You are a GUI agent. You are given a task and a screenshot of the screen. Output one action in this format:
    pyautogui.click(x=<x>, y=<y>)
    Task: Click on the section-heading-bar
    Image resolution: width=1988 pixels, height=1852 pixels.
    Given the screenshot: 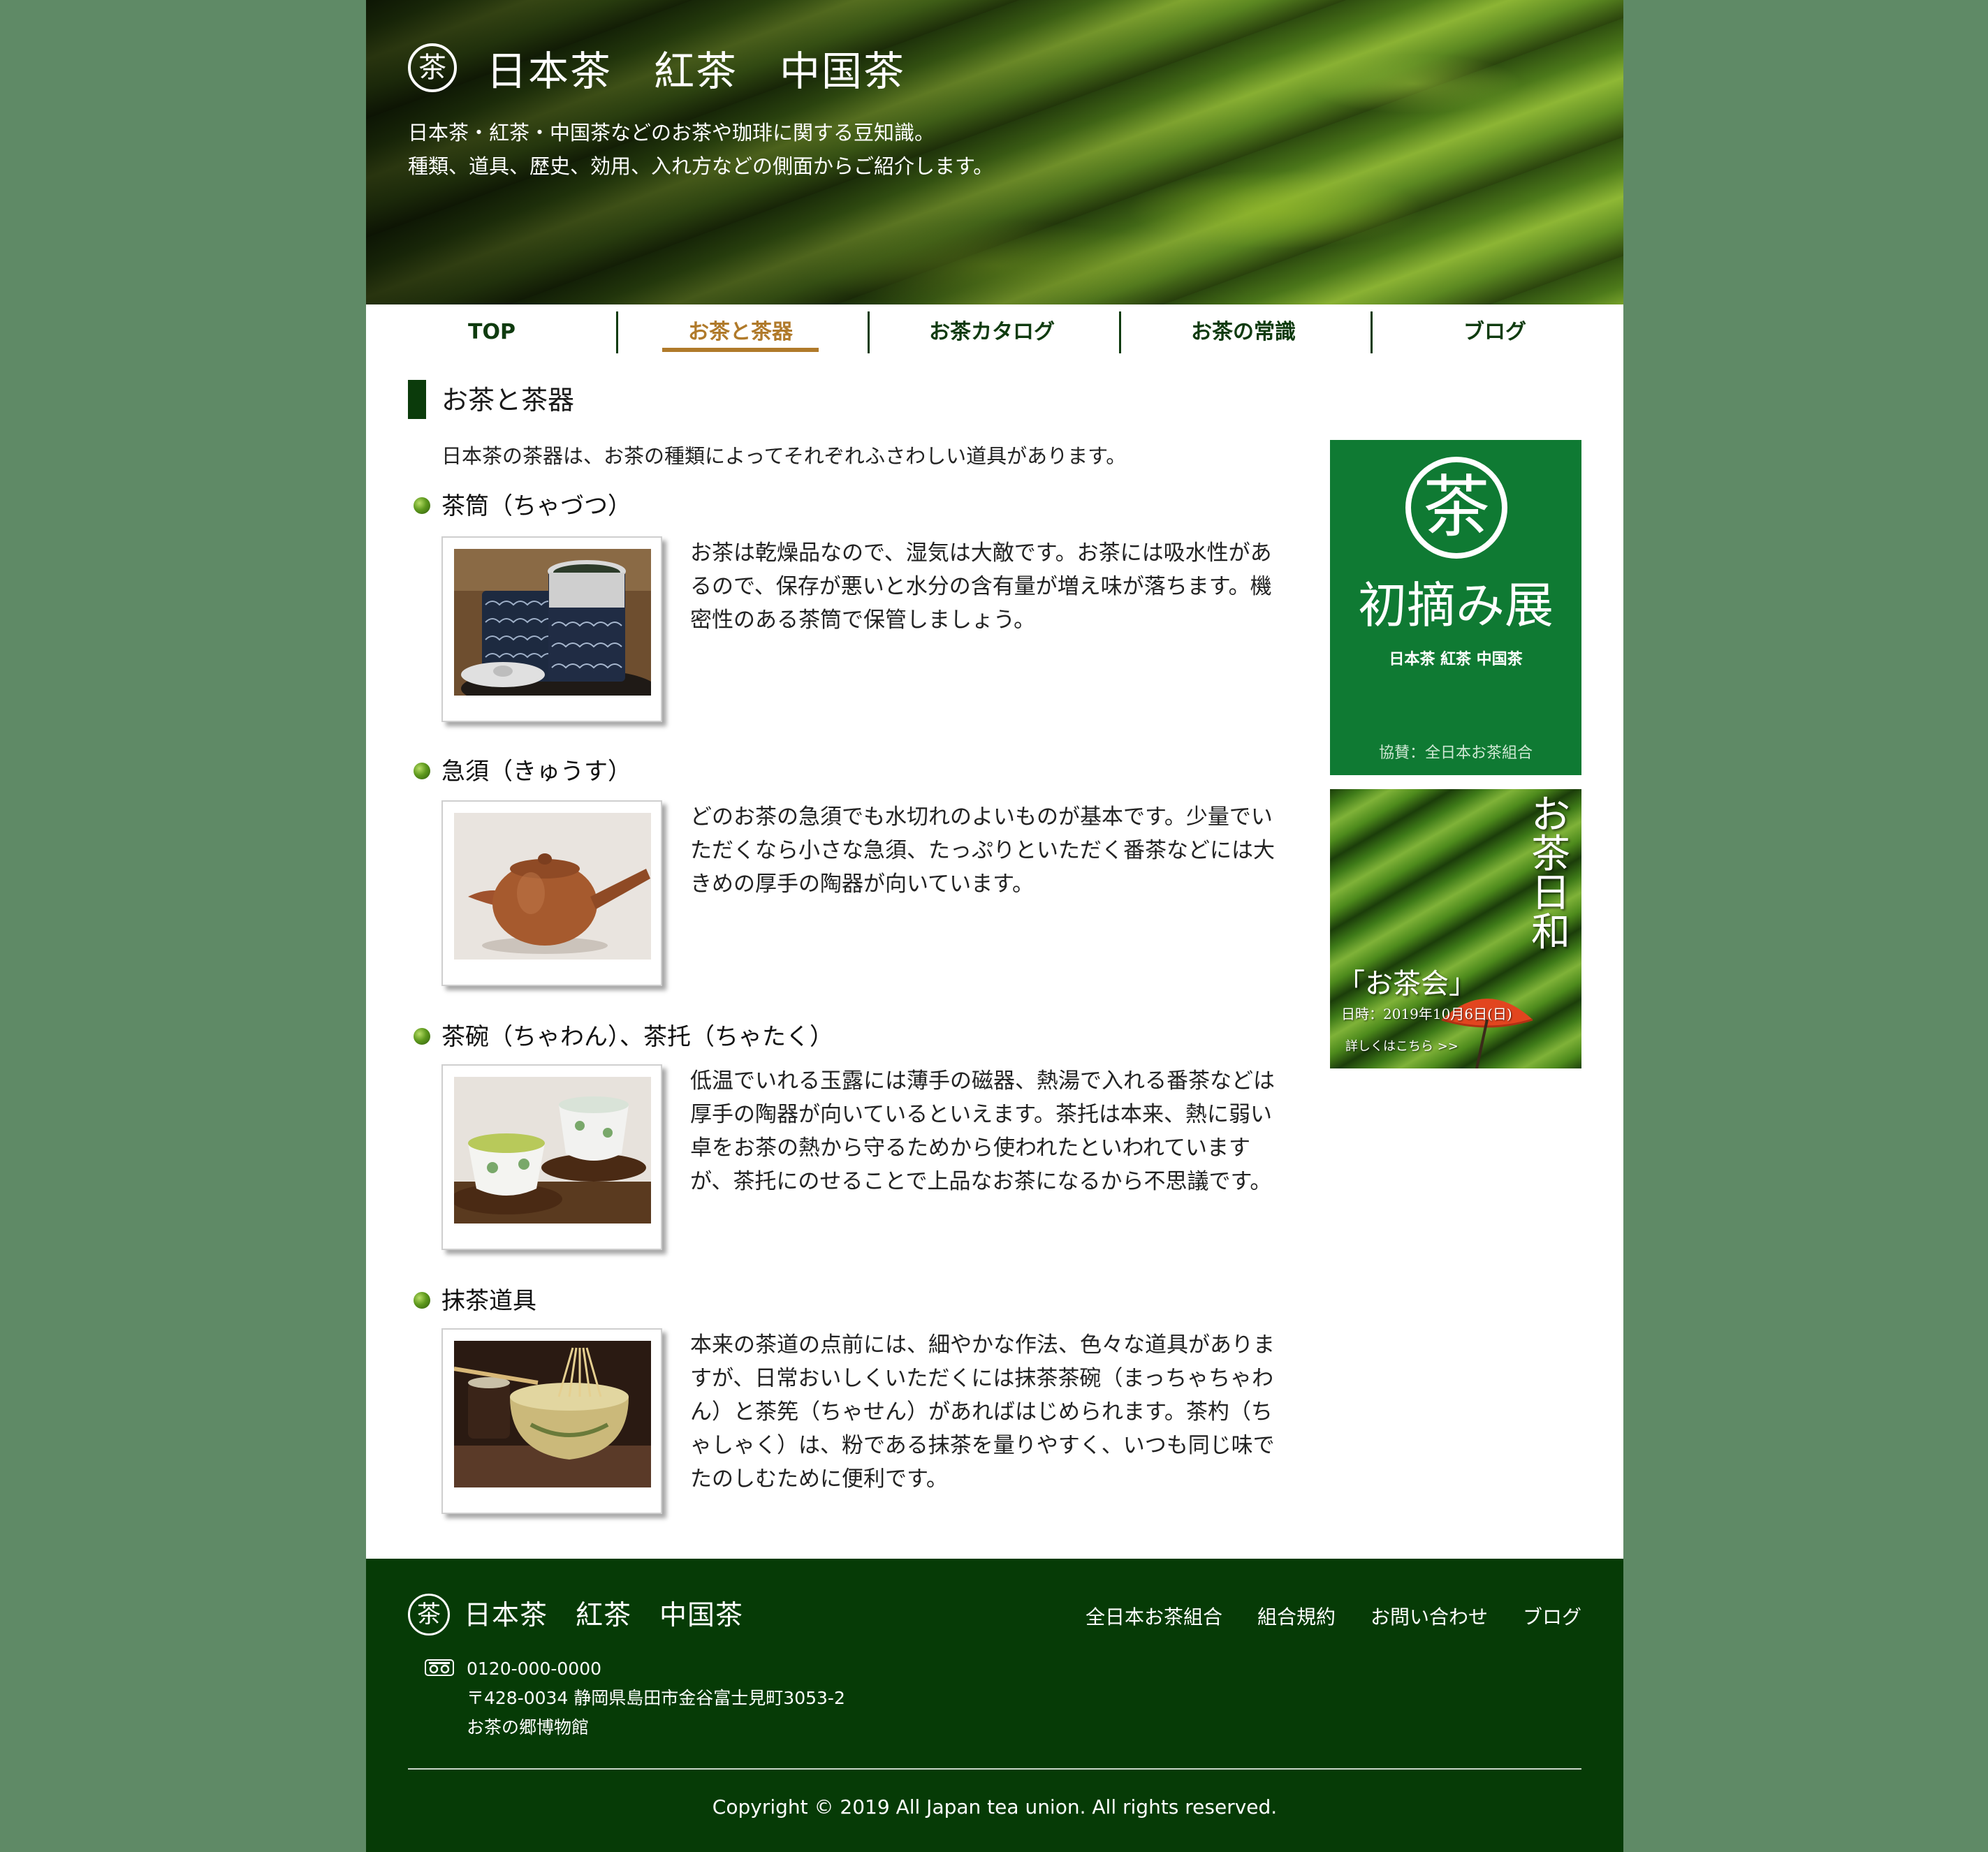 What is the action you would take?
    pyautogui.click(x=417, y=400)
    